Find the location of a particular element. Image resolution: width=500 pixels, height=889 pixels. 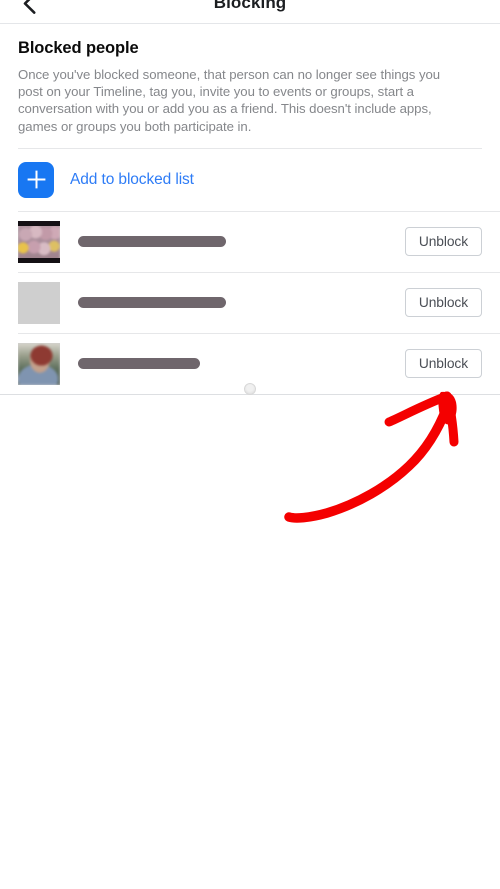

back-chevron-icon is located at coordinates (29, 7).